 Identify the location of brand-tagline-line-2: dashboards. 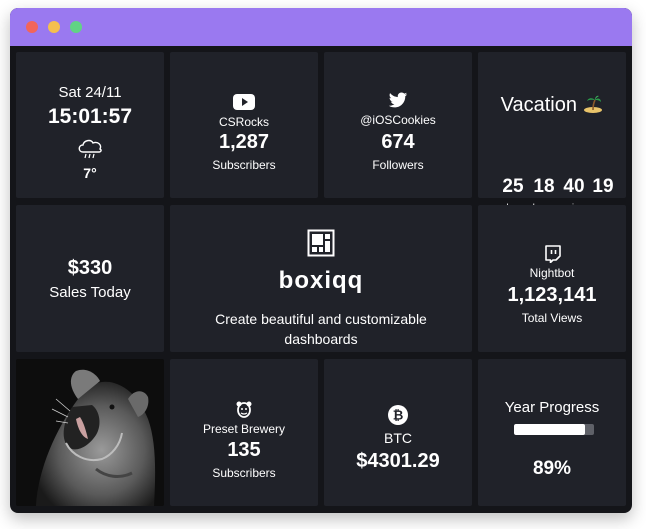
(321, 339).